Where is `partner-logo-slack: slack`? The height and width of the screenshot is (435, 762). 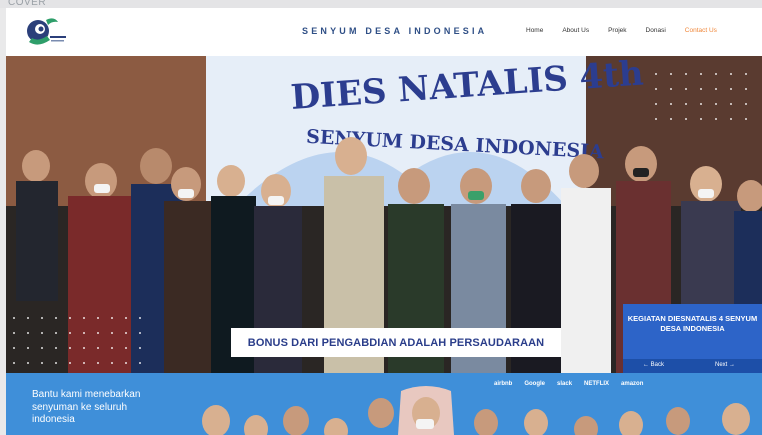 partner-logo-slack: slack is located at coordinates (565, 384).